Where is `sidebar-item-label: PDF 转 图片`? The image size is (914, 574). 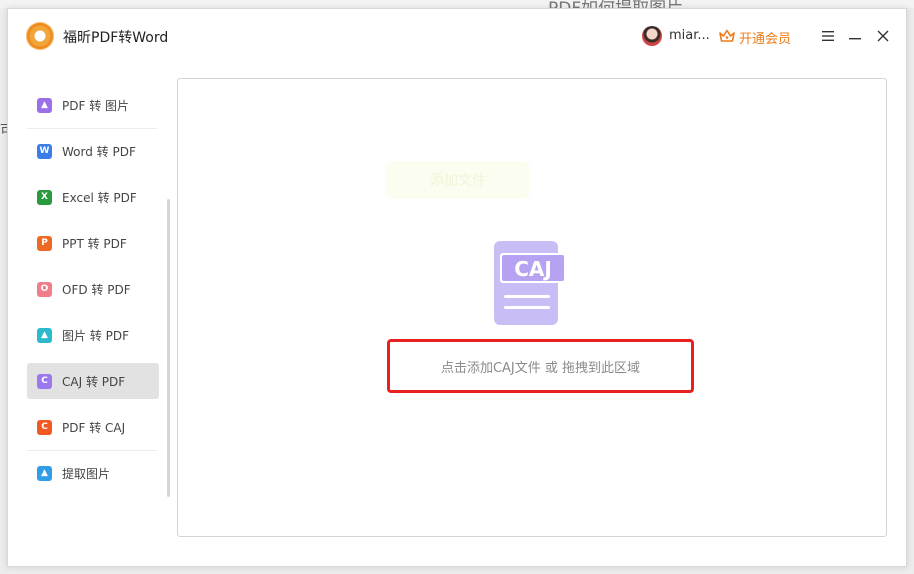
sidebar-item-label: PDF 转 图片 is located at coordinates (96, 105).